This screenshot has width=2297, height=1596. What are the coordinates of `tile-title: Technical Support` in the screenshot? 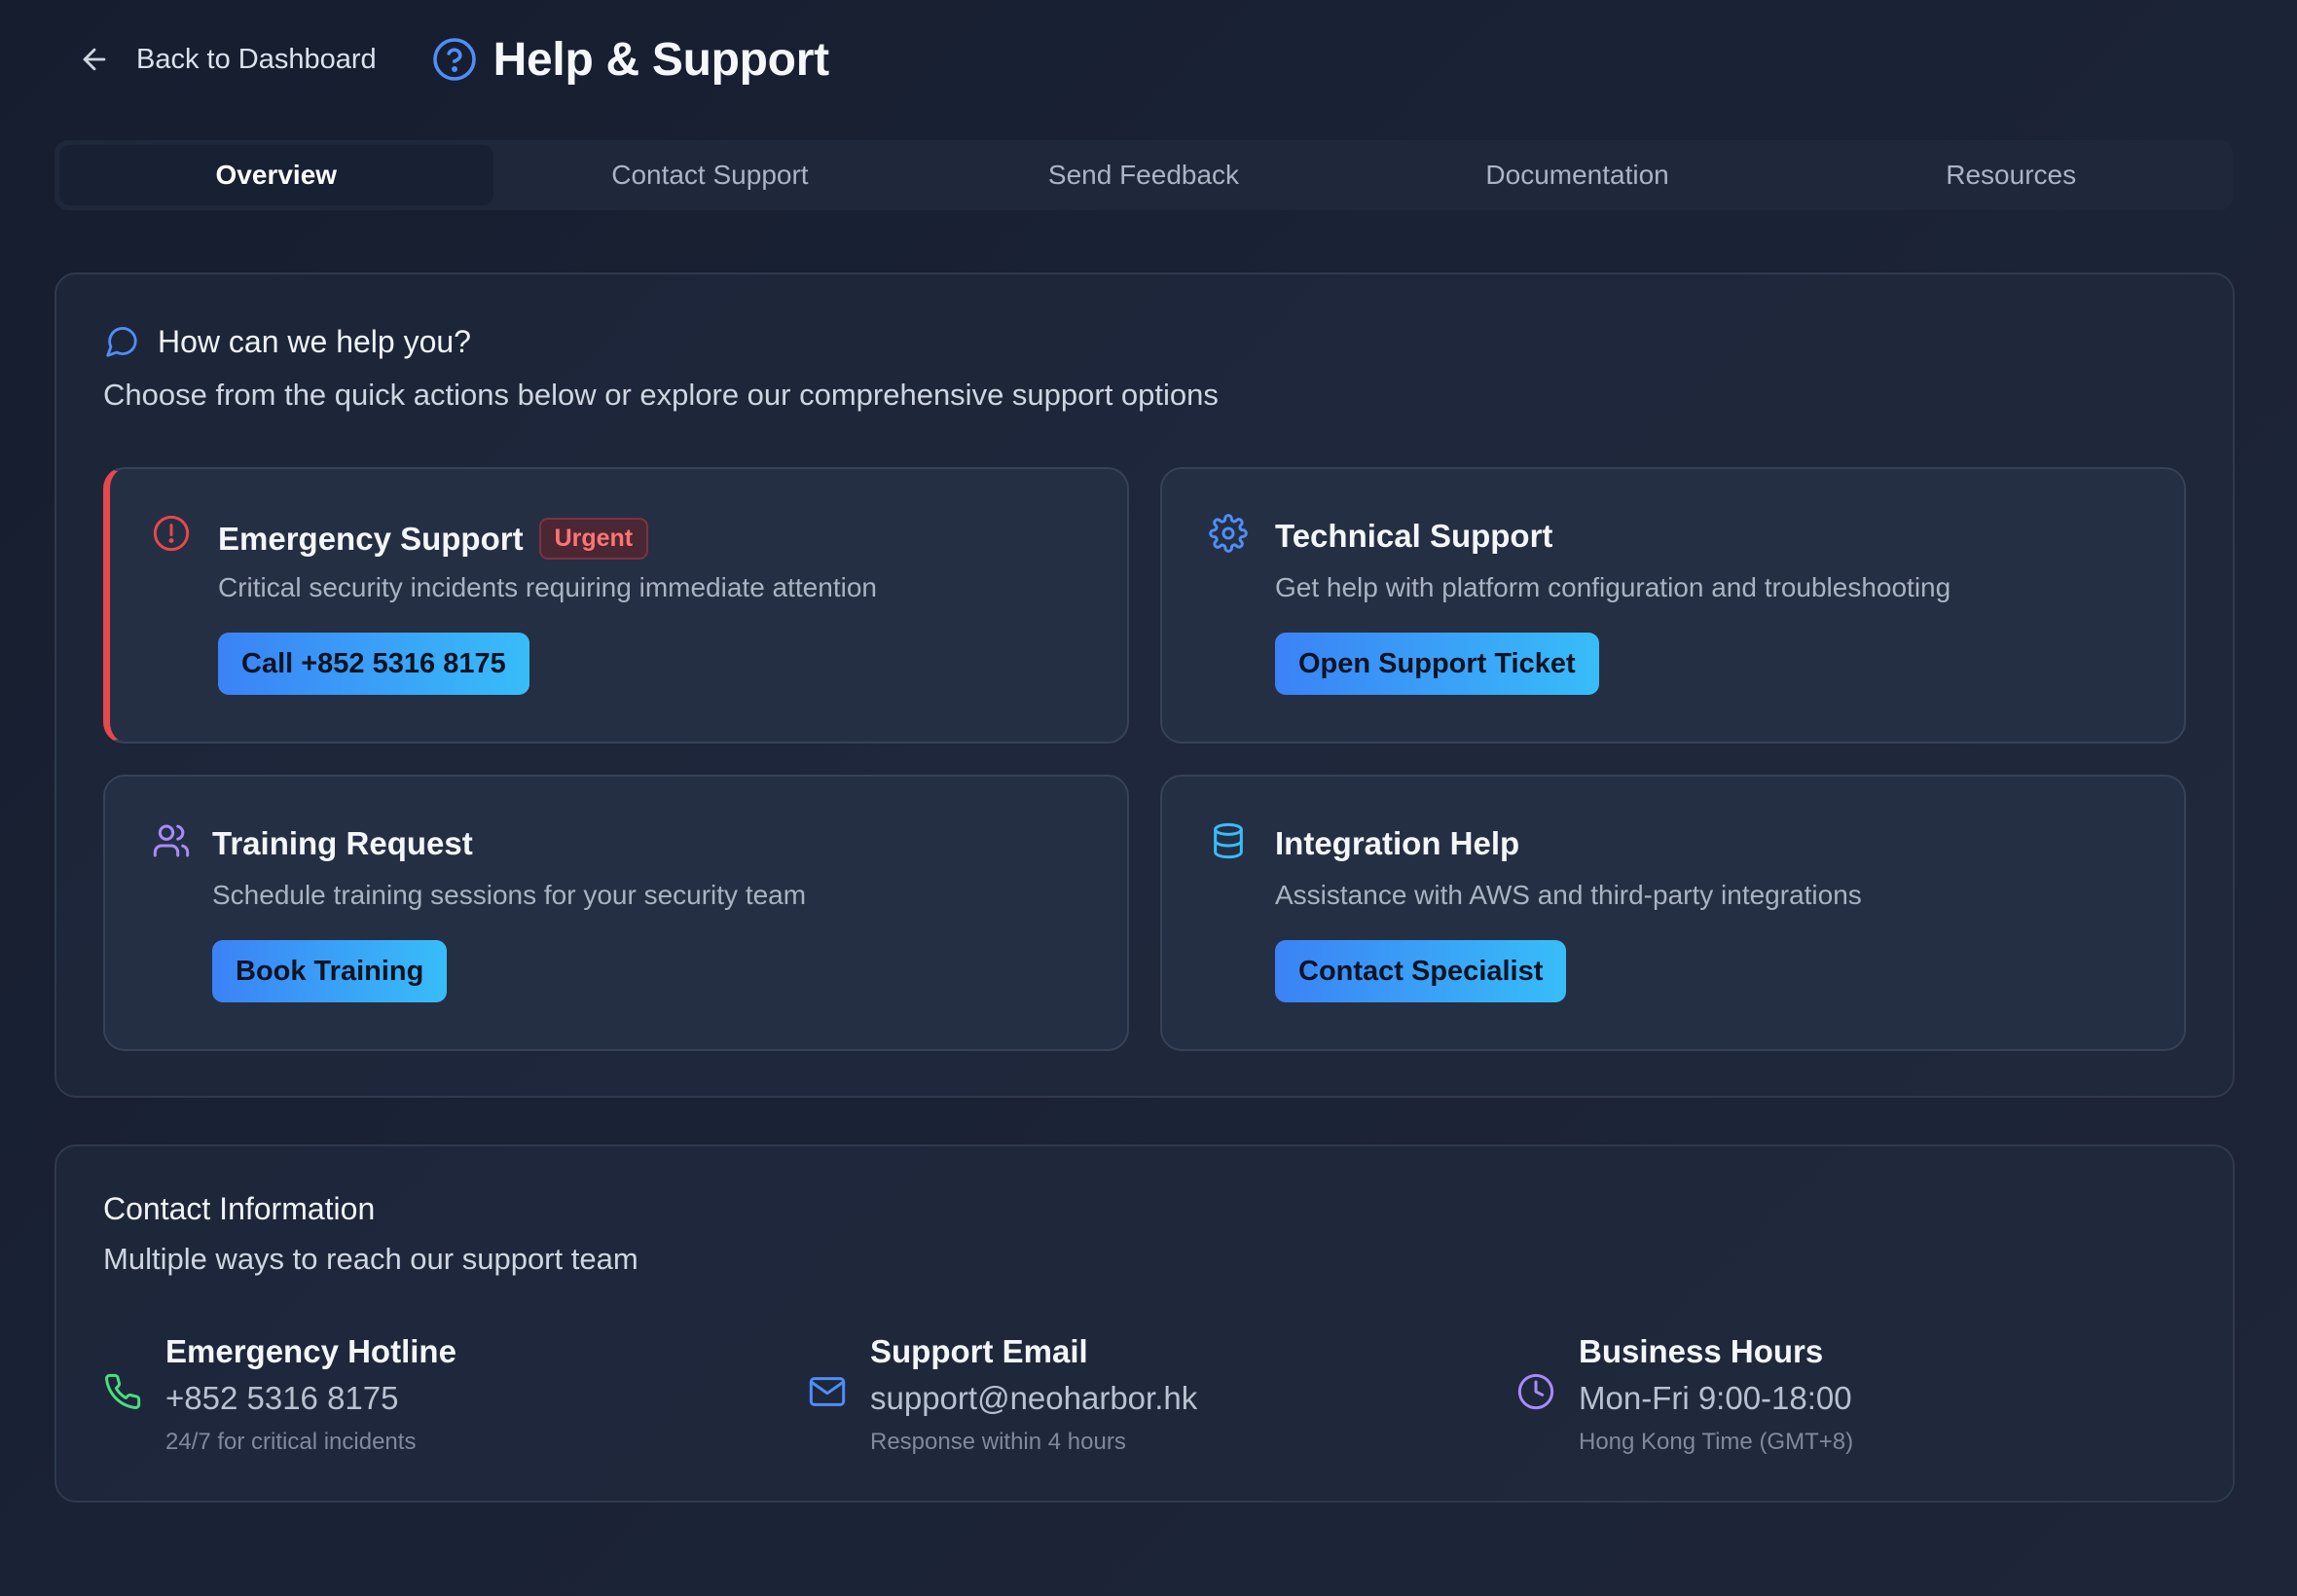 It's located at (1414, 536).